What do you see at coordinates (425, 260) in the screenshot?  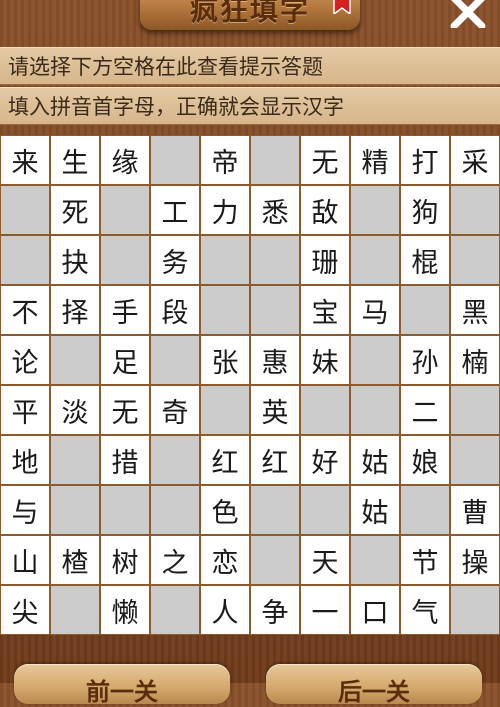 I see `grid-cell-filled: 棍` at bounding box center [425, 260].